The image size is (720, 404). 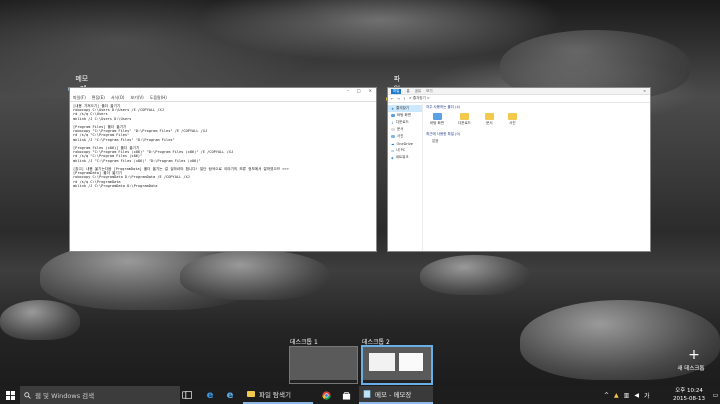 I want to click on picture-icon, so click(x=393, y=136).